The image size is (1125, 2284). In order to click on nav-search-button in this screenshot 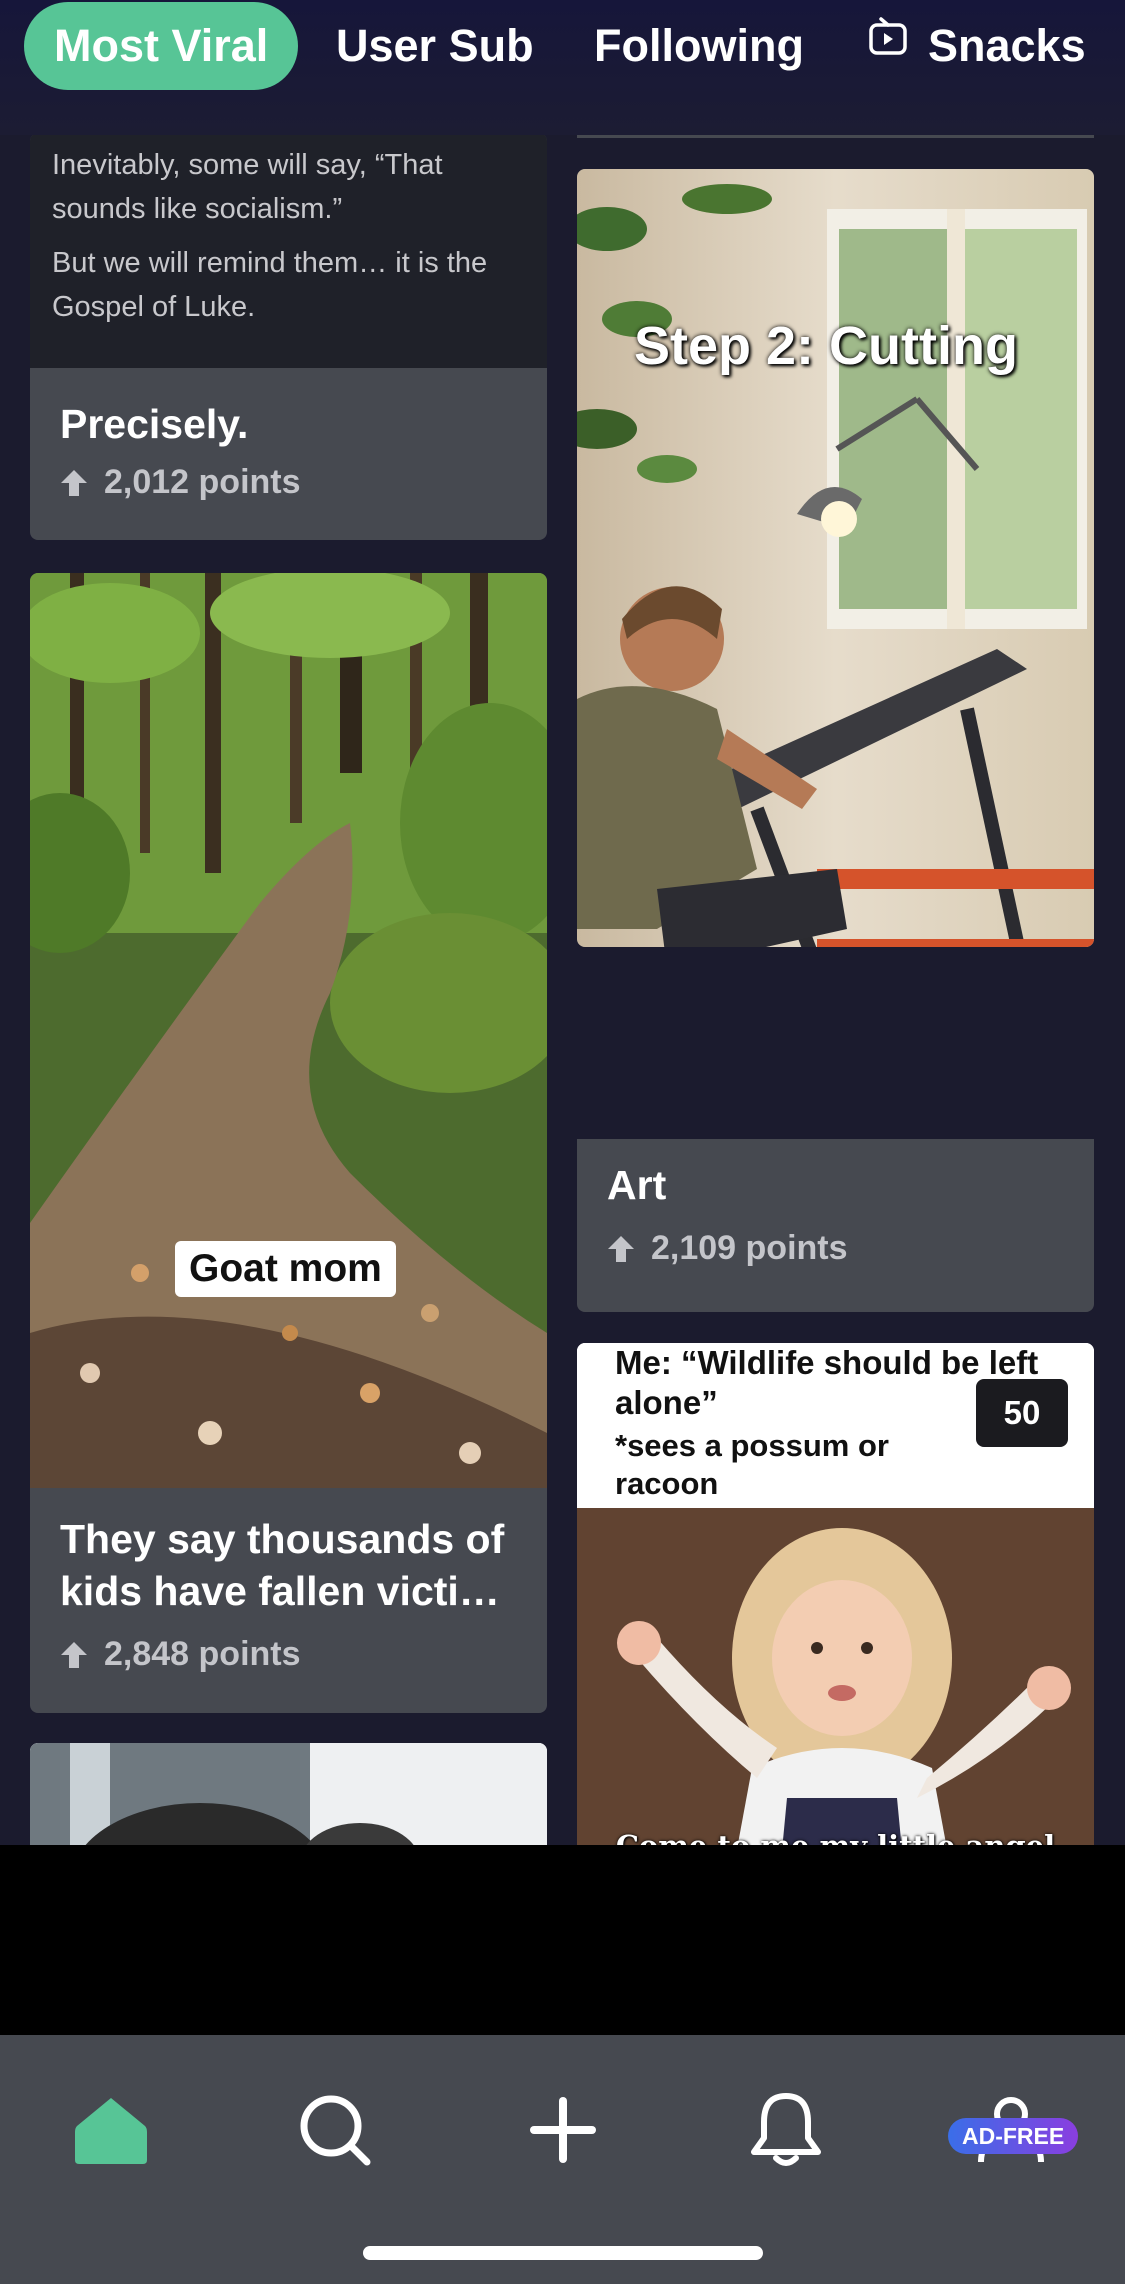, I will do `click(335, 2130)`.